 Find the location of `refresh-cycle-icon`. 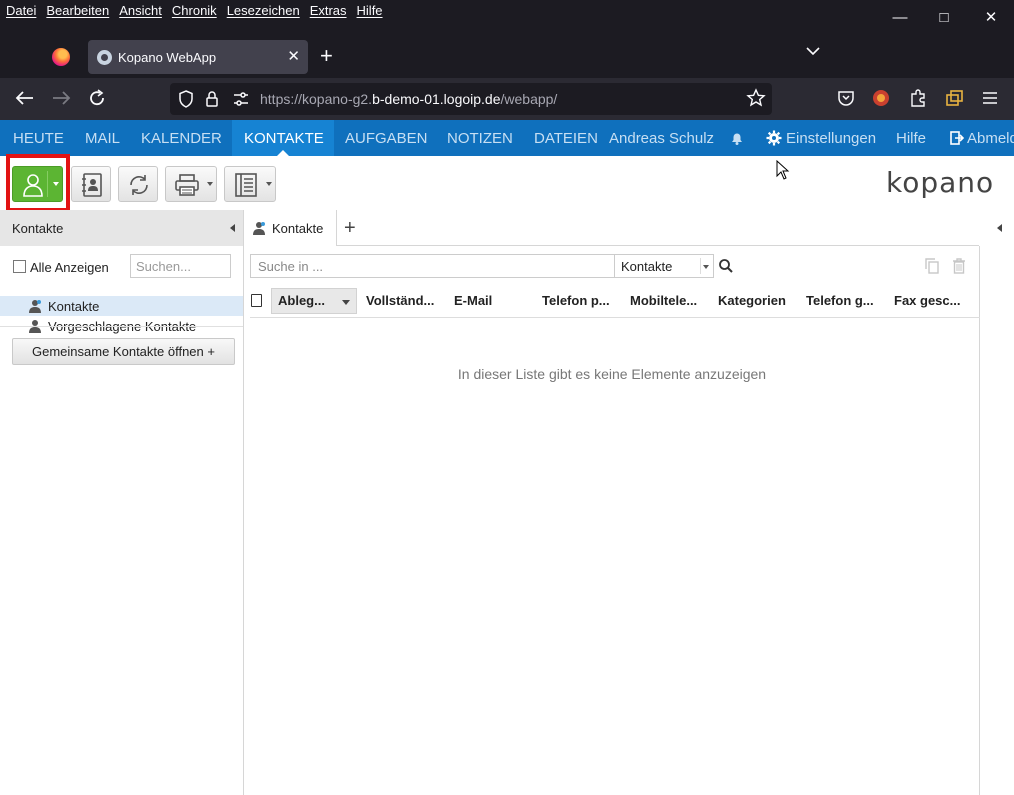

refresh-cycle-icon is located at coordinates (139, 185).